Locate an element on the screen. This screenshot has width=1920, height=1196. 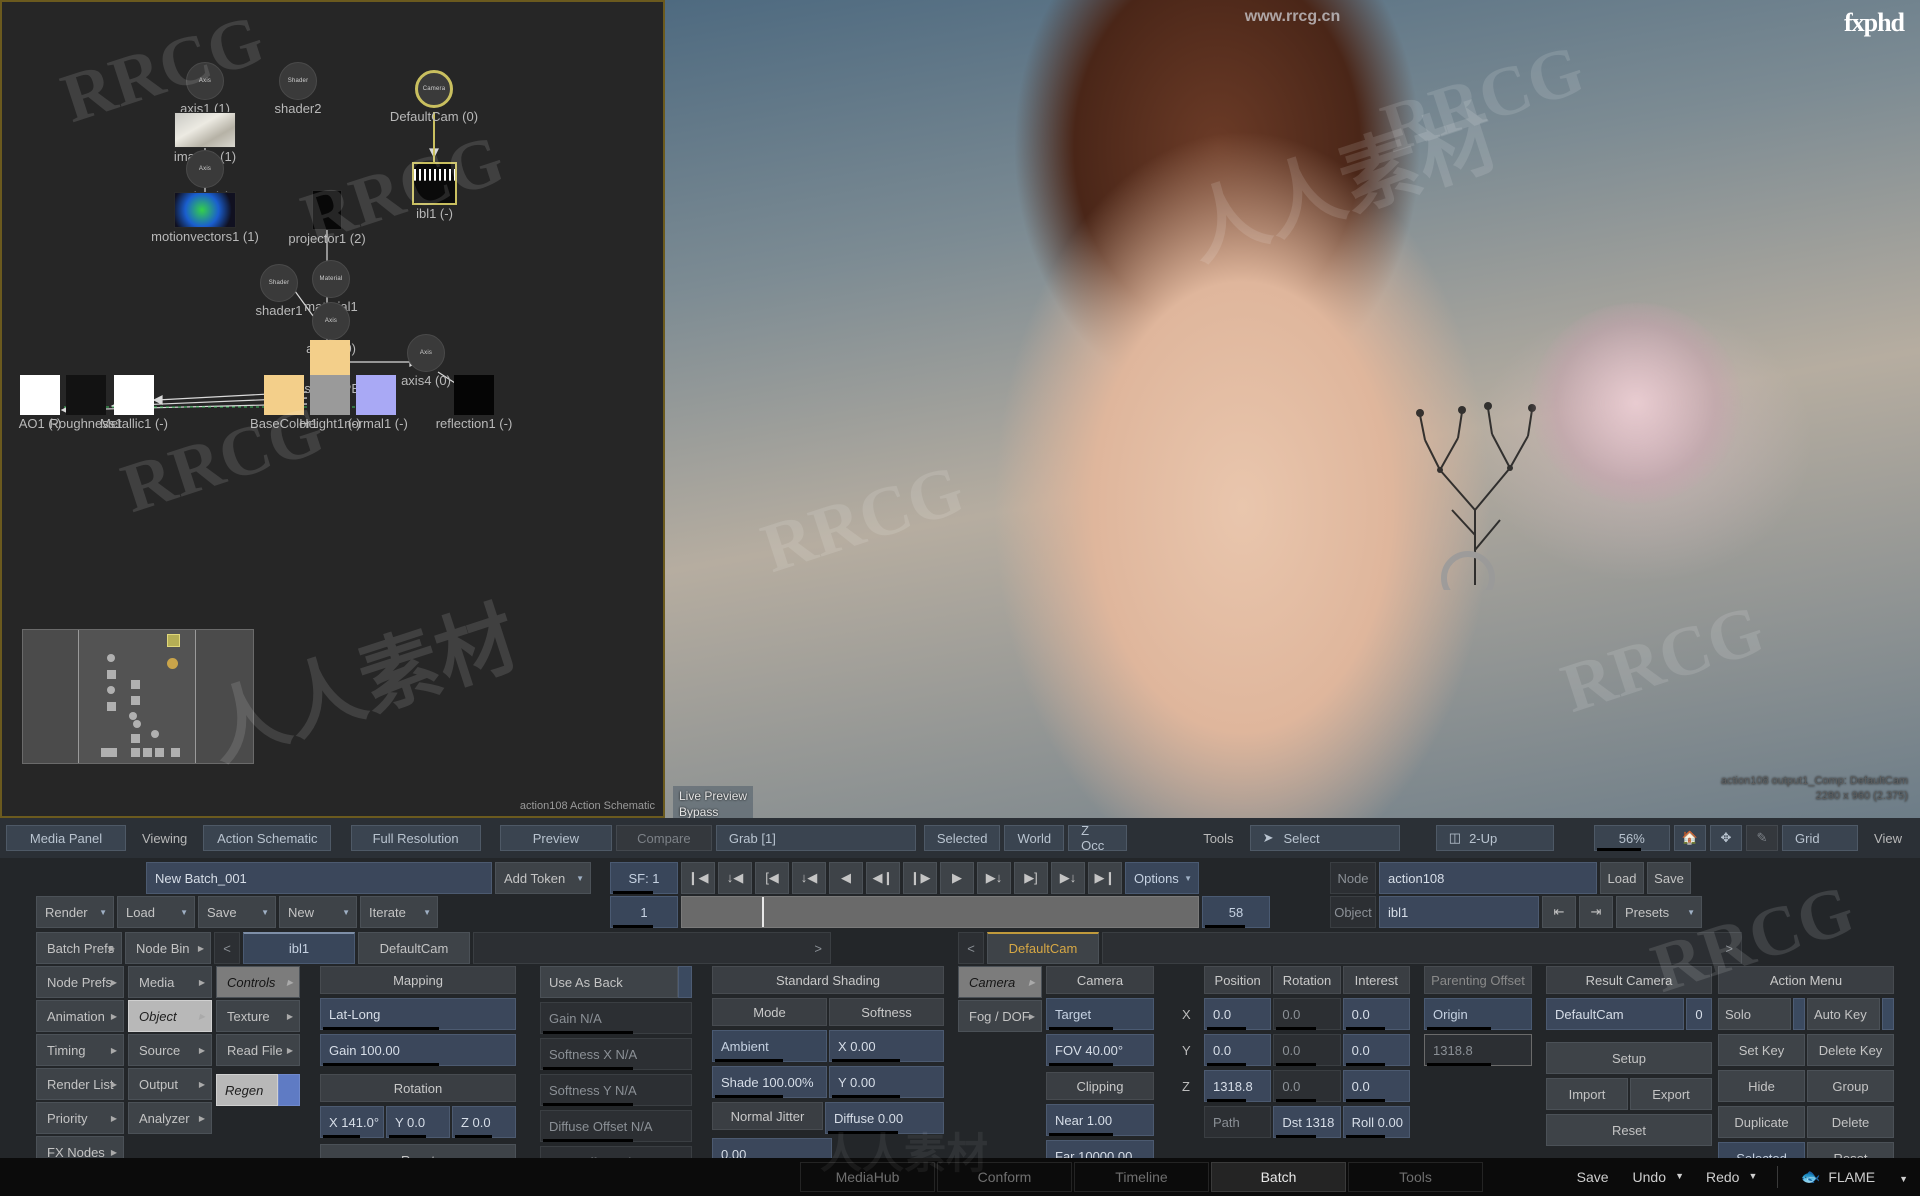
media-panel-dropdown: Media Panel is located at coordinates (66, 838).